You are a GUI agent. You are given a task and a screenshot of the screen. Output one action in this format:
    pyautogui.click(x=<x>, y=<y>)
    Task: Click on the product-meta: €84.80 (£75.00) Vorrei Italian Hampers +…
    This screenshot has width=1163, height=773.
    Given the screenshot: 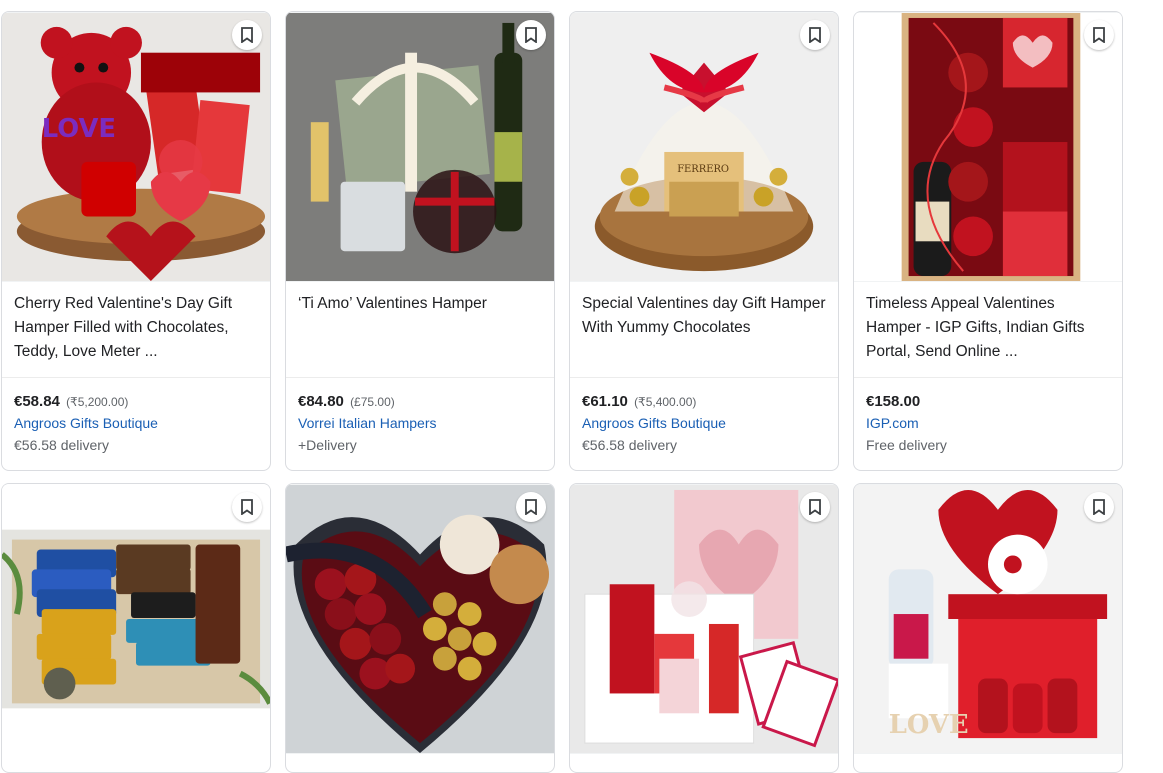 What is the action you would take?
    pyautogui.click(x=420, y=421)
    